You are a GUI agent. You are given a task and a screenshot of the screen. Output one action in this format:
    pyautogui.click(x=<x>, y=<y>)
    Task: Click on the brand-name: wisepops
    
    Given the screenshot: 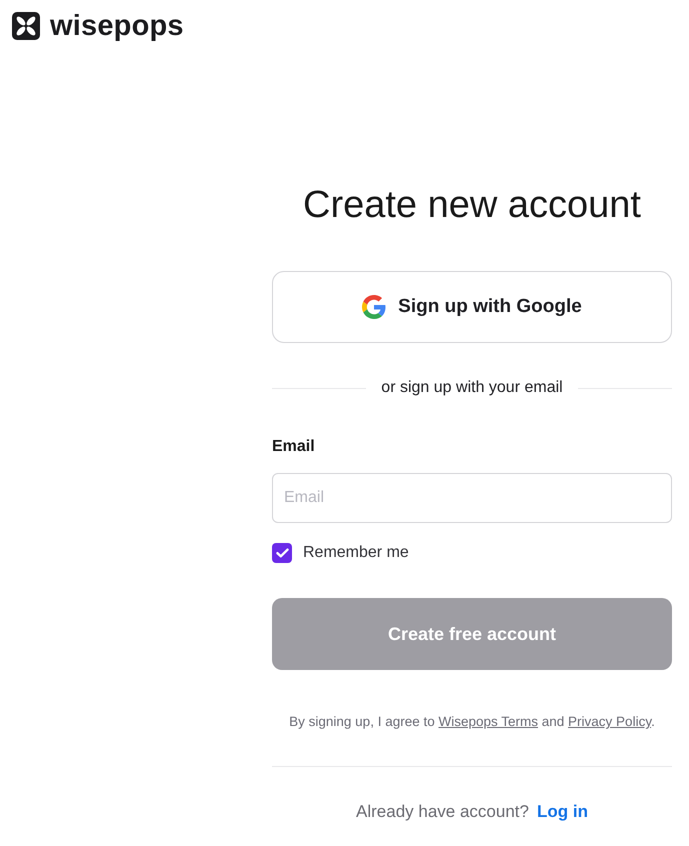 What is the action you would take?
    pyautogui.click(x=117, y=26)
    